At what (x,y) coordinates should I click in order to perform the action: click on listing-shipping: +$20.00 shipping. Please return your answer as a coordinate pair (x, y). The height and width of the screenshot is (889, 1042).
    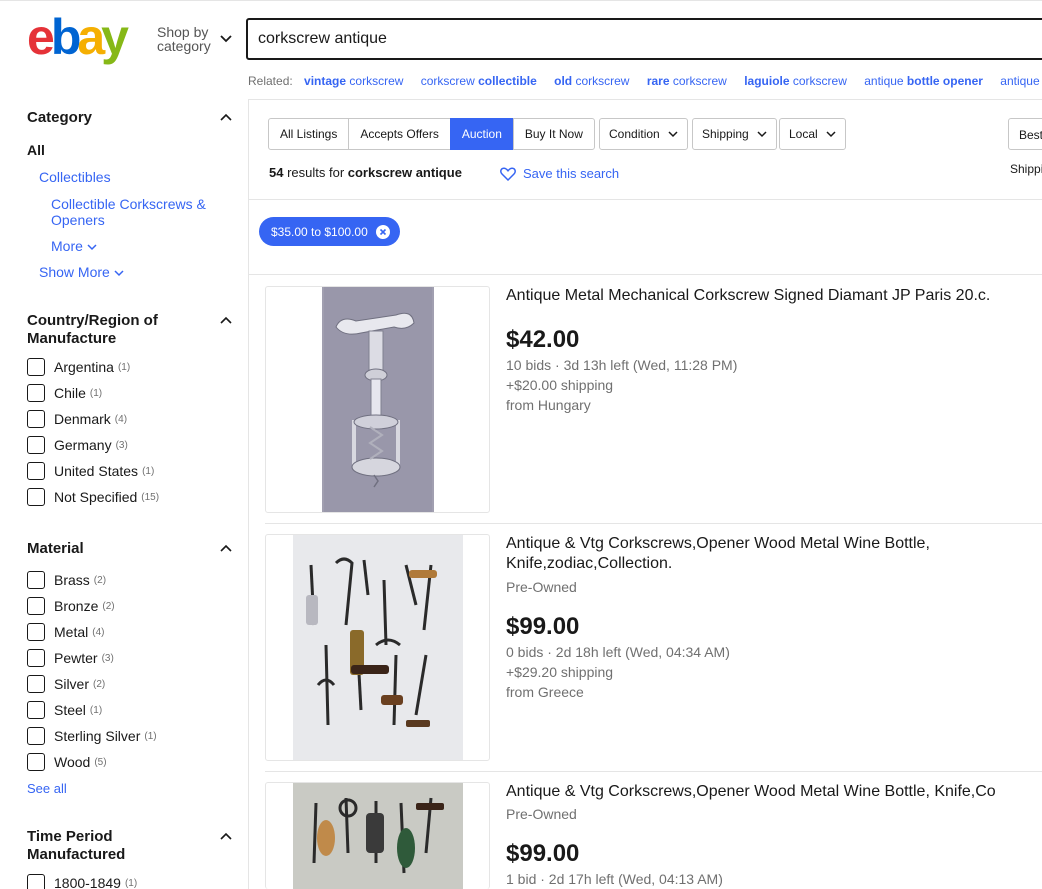
    Looking at the image, I should click on (560, 385).